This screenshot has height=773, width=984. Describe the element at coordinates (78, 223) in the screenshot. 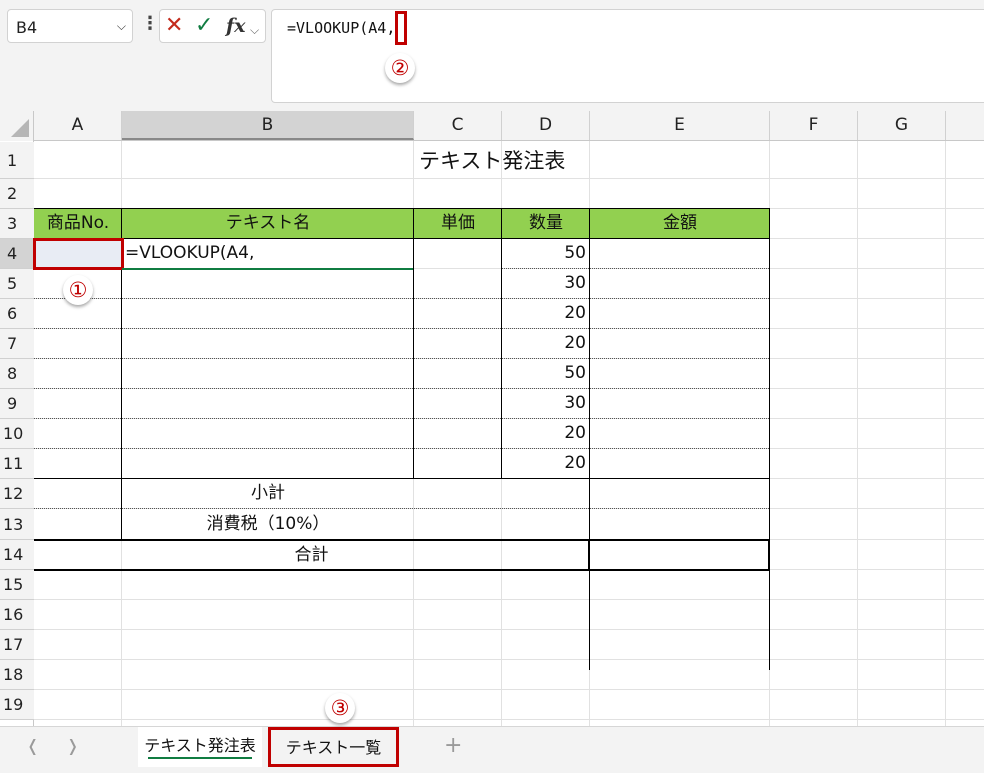

I see `header-product-no: 商品No.` at that location.